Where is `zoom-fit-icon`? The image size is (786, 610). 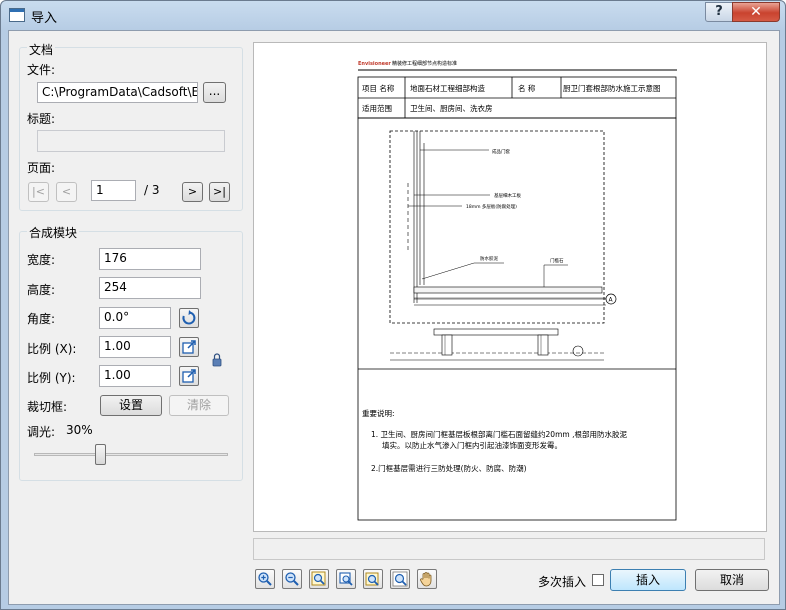 zoom-fit-icon is located at coordinates (400, 579).